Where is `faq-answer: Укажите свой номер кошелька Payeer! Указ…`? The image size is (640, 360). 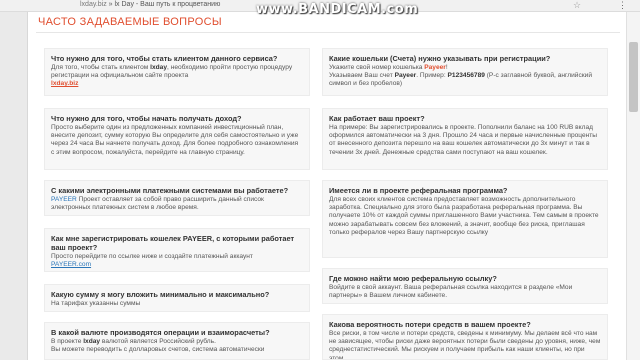
faq-answer: Укажите свой номер кошелька Payeer! Указ… is located at coordinates (461, 76).